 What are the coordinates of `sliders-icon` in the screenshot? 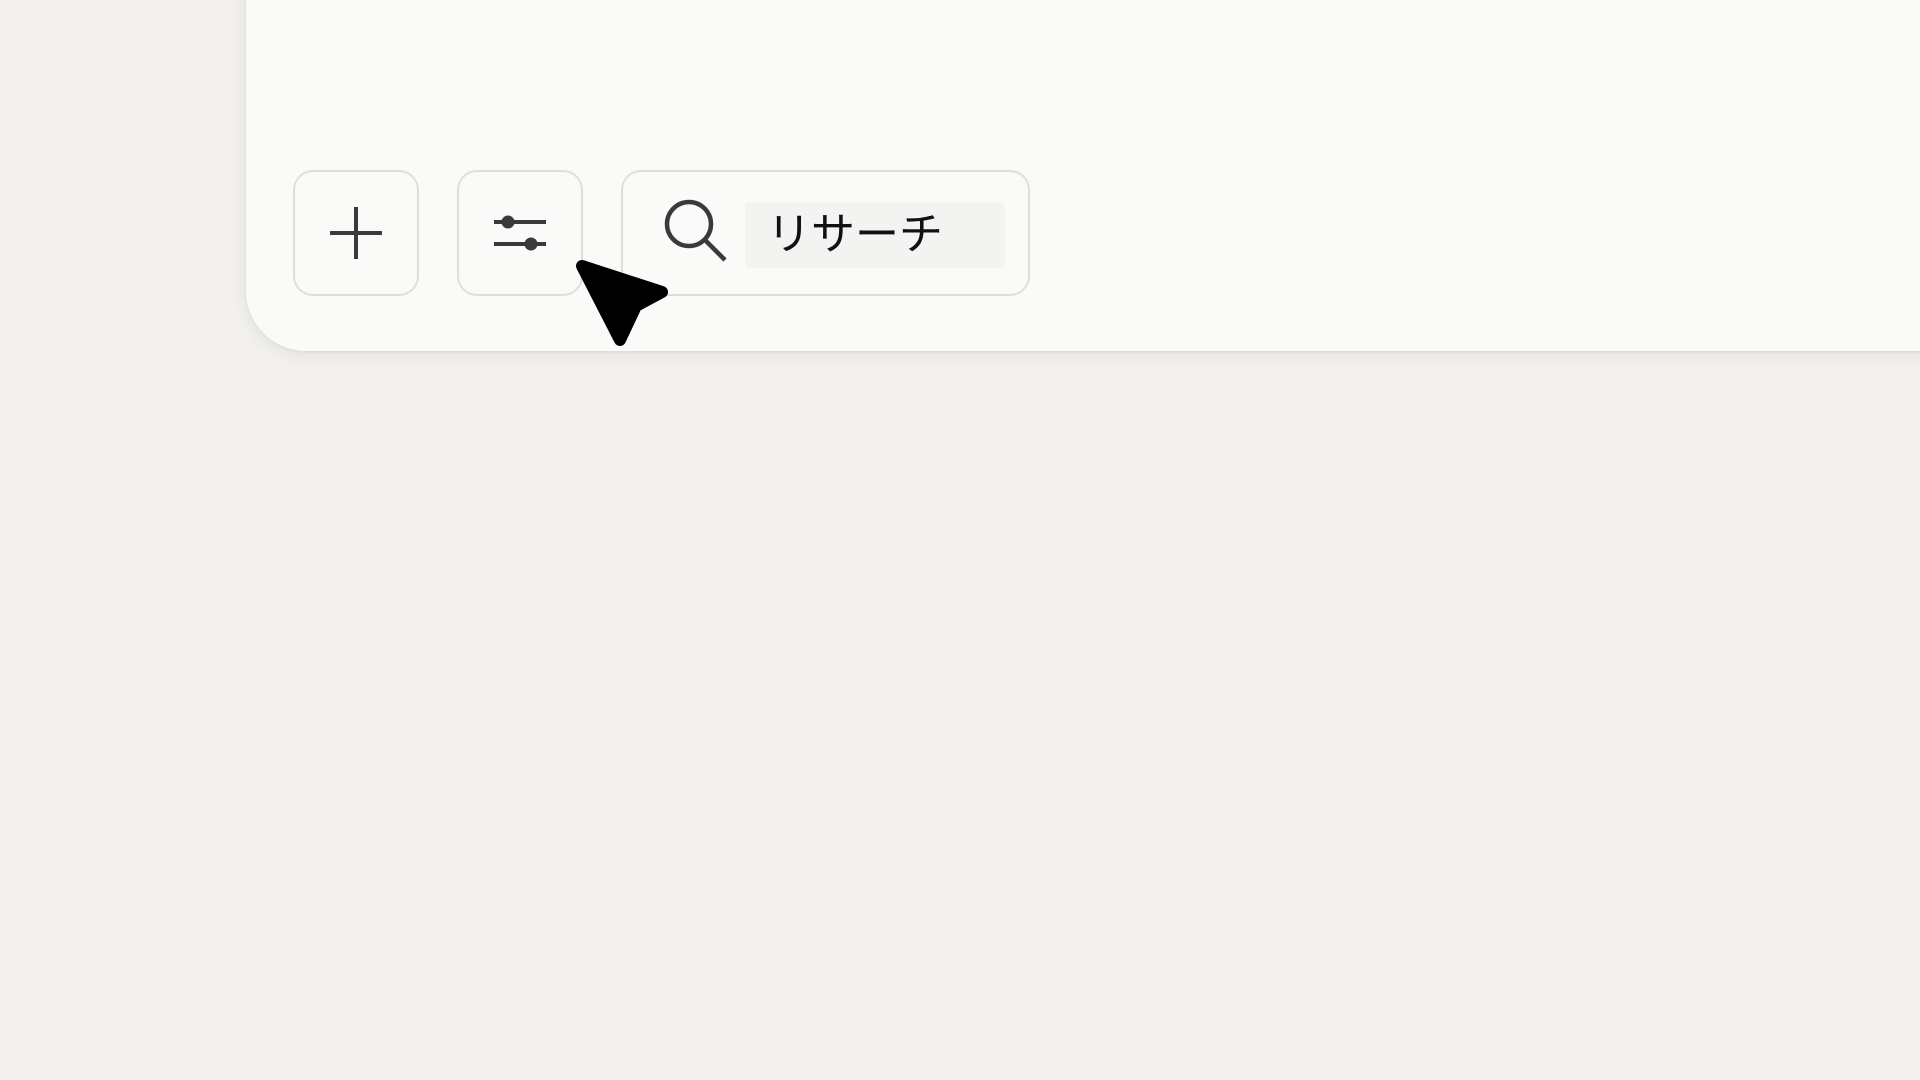 It's located at (520, 233).